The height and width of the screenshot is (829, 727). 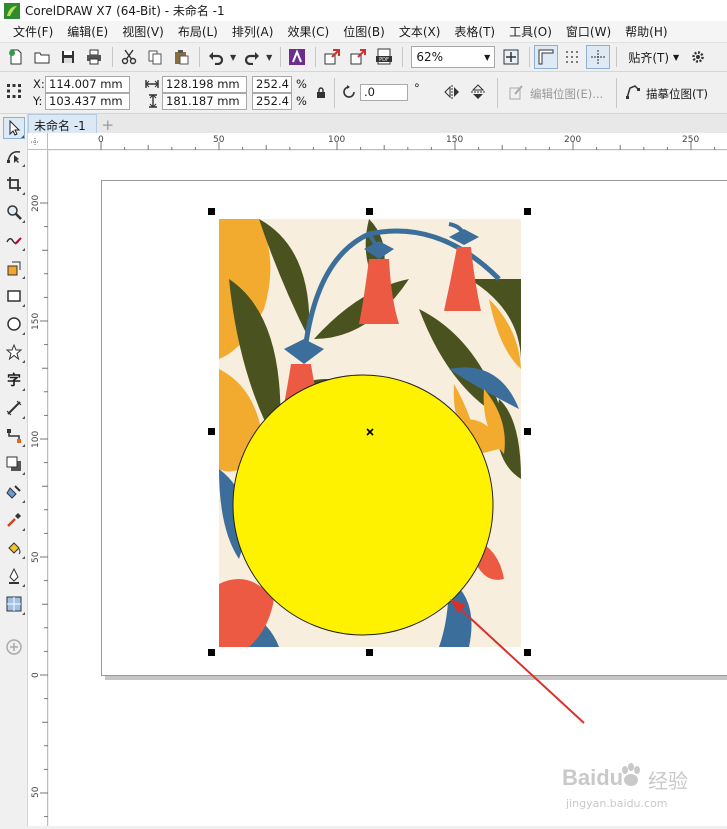 What do you see at coordinates (204, 101) in the screenshot?
I see `height-input: 181.187 mm` at bounding box center [204, 101].